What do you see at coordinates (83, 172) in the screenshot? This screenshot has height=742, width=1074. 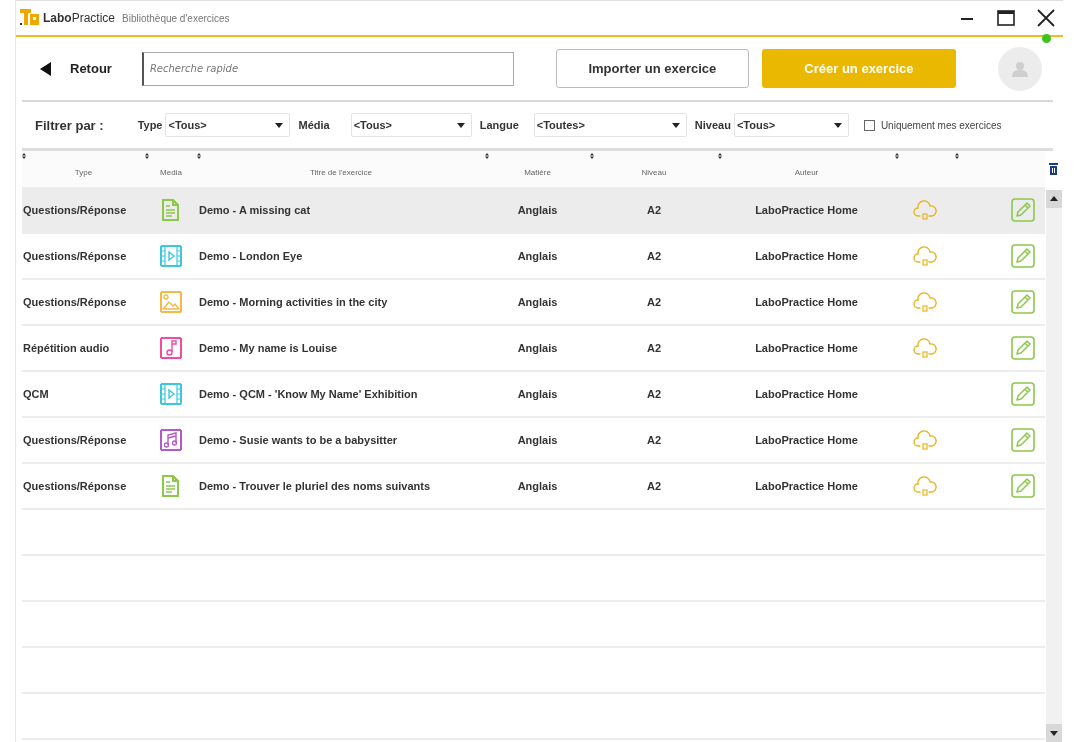 I see `column-header: Type` at bounding box center [83, 172].